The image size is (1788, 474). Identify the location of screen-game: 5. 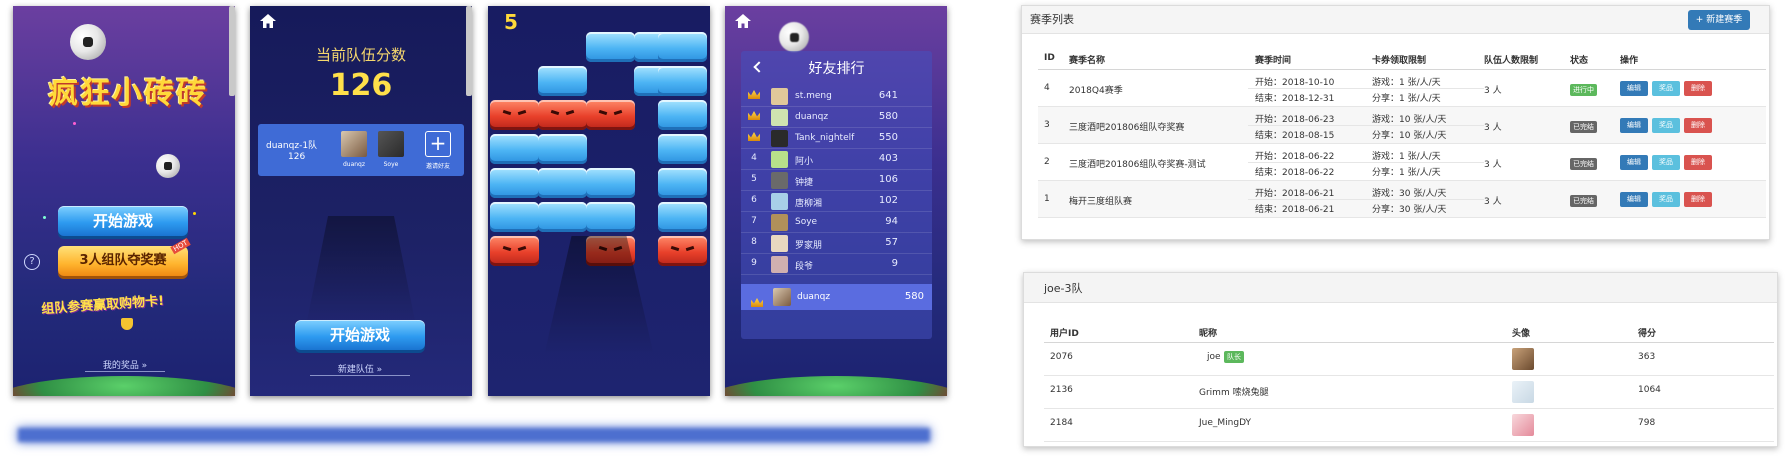
(599, 201).